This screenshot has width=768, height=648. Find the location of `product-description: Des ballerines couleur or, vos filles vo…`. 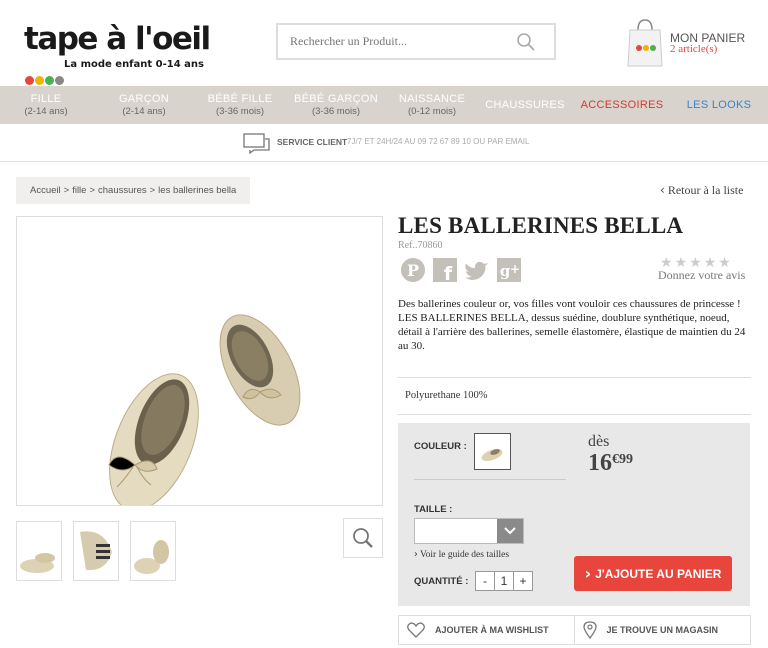

product-description: Des ballerines couleur or, vos filles vo… is located at coordinates (574, 325).